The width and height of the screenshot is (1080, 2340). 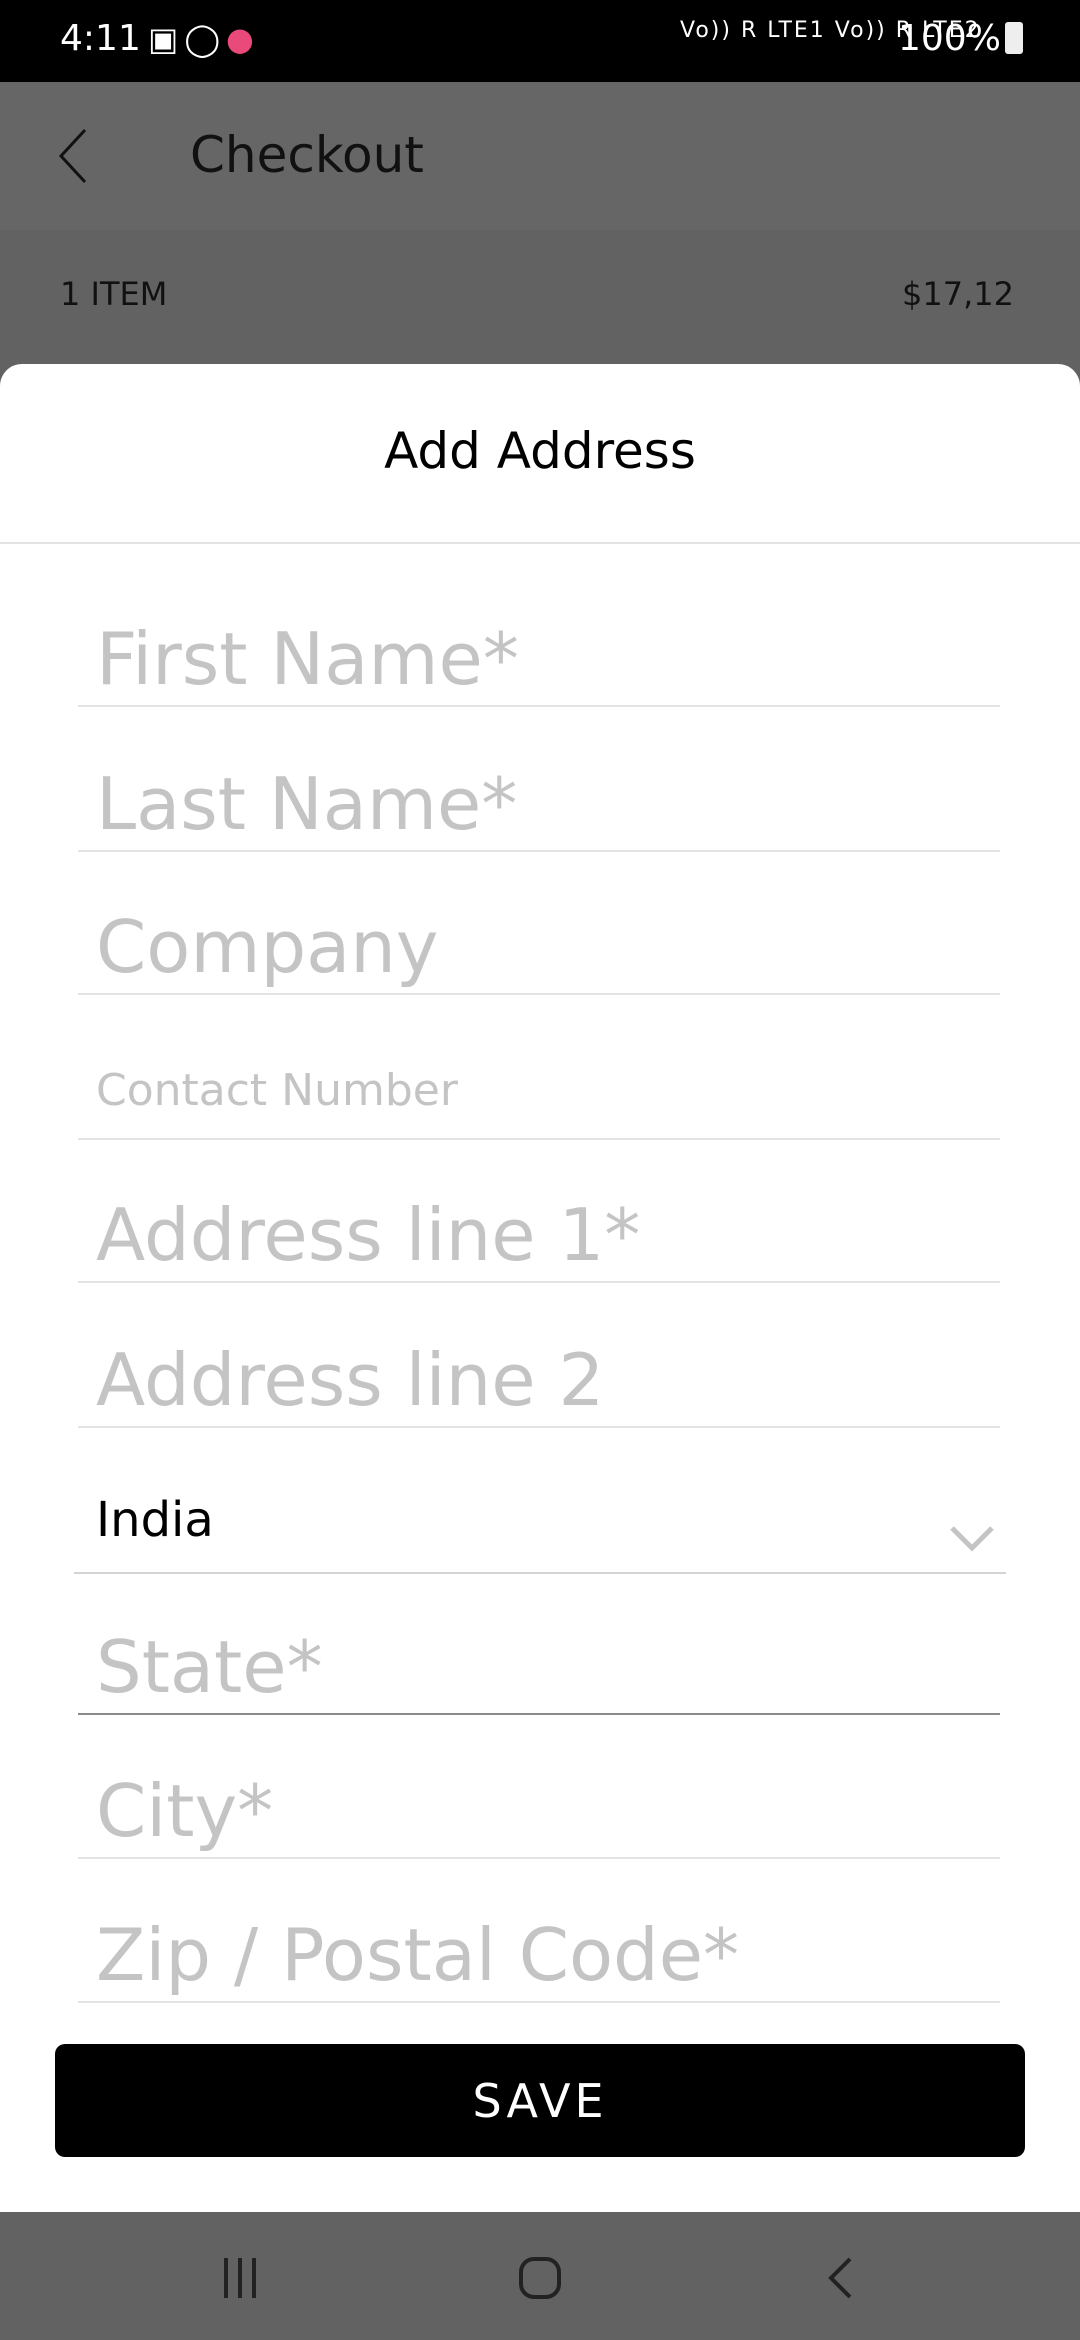 I want to click on chevron-down-icon, so click(x=972, y=1539).